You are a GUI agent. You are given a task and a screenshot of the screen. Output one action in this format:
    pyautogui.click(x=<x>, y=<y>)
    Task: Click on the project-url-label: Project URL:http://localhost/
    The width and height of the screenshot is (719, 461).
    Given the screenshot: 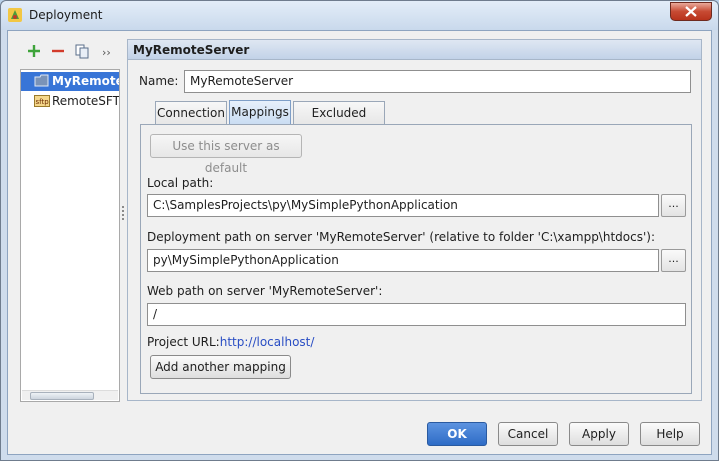 What is the action you would take?
    pyautogui.click(x=230, y=342)
    